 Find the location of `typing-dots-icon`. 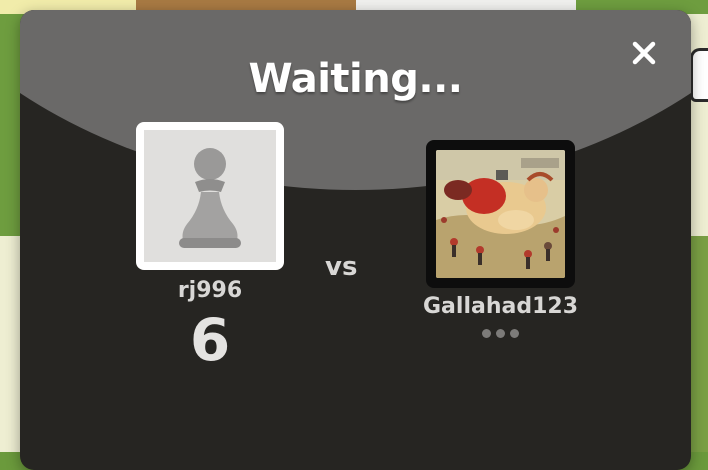

typing-dots-icon is located at coordinates (500, 333).